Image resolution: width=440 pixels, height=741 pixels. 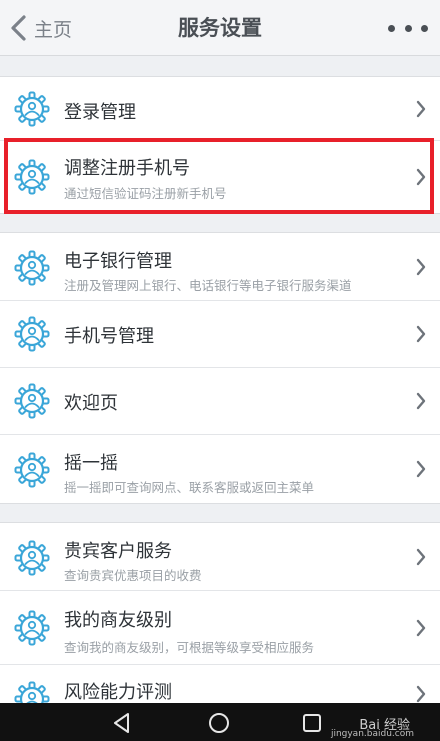 I want to click on more-button, so click(x=408, y=28).